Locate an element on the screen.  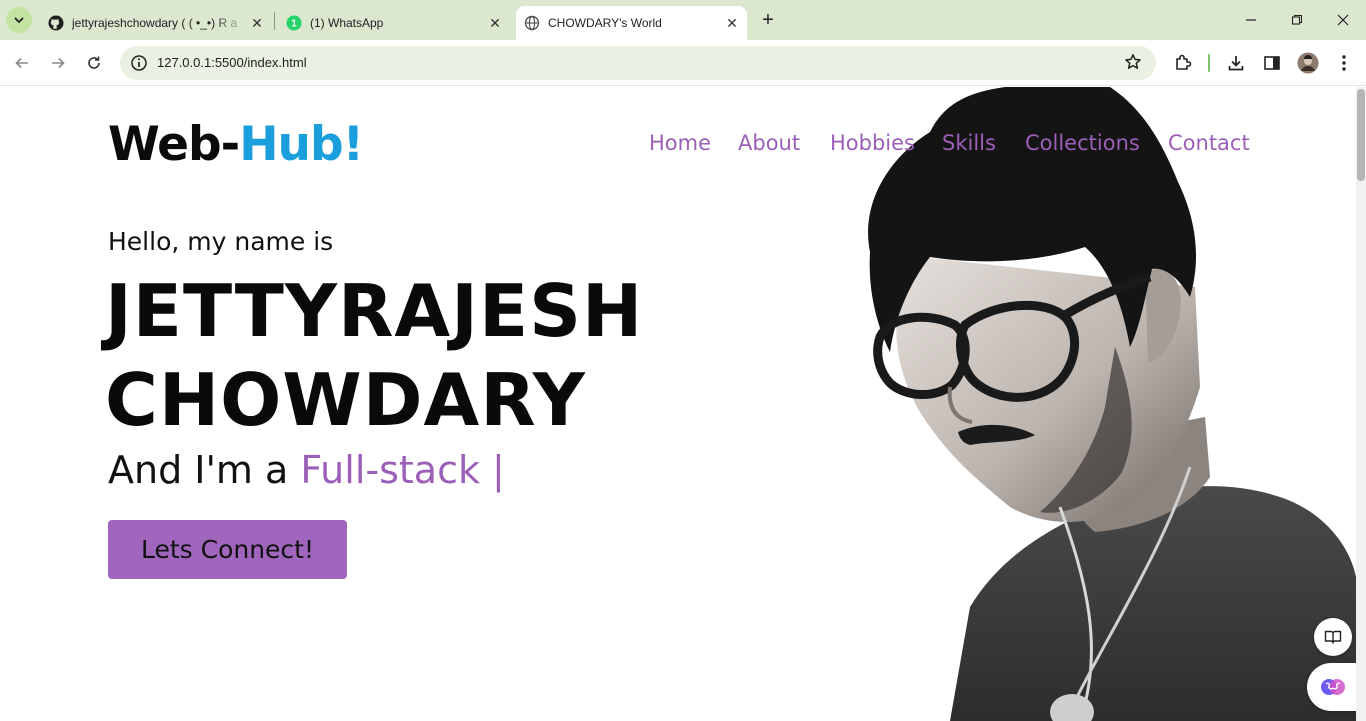
toolbar-divider is located at coordinates (1209, 63).